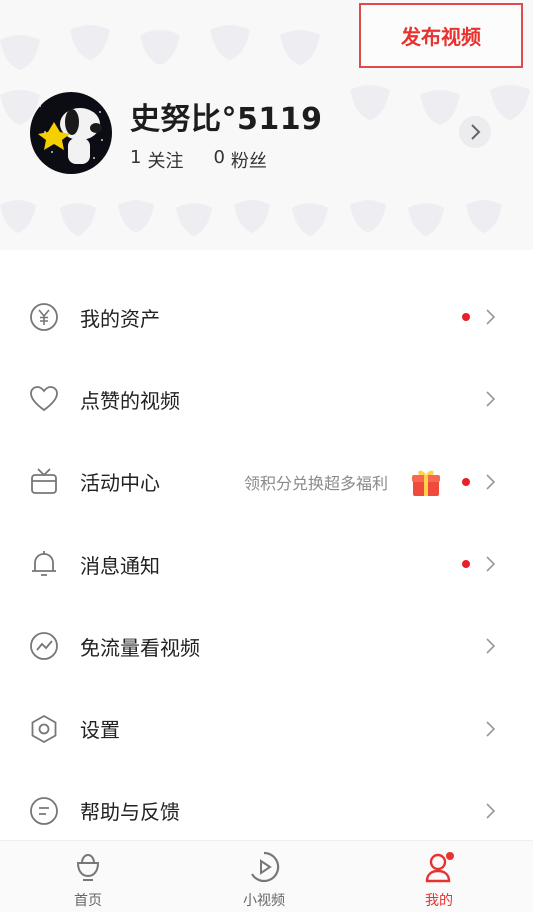  Describe the element at coordinates (266, 646) in the screenshot. I see `menu-item-free-data: 免流量看视频` at that location.